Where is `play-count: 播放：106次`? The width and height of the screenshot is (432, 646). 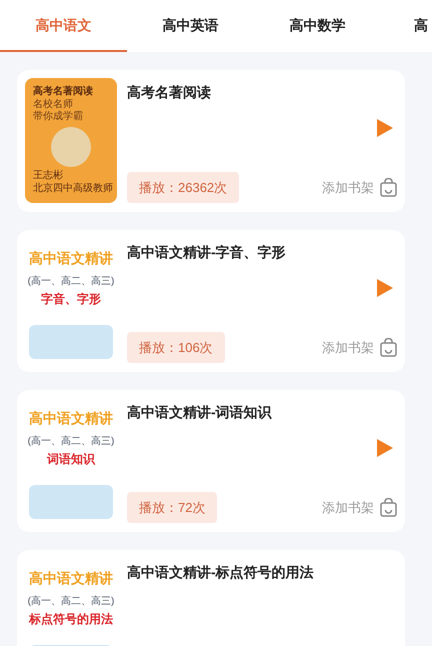
play-count: 播放：106次 is located at coordinates (176, 347).